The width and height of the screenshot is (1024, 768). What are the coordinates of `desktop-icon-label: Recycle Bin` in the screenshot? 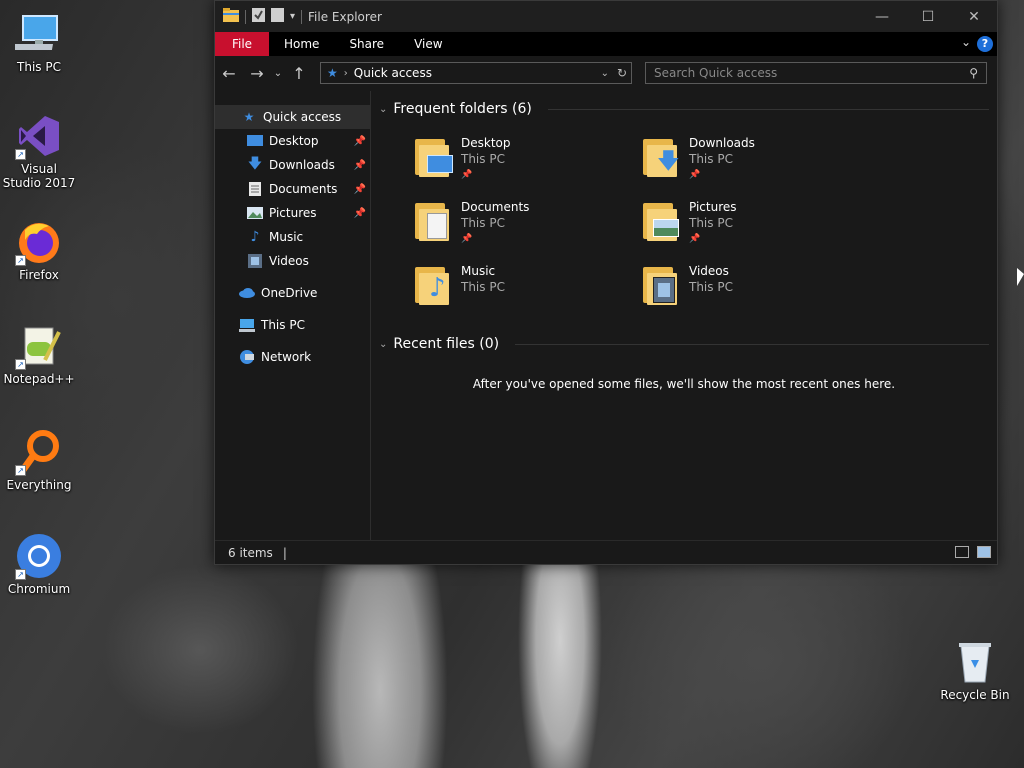 It's located at (975, 695).